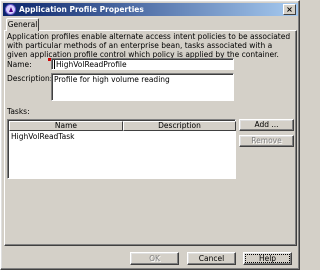 Image resolution: width=320 pixels, height=270 pixels. What do you see at coordinates (19, 64) in the screenshot?
I see `name-label: Name:` at bounding box center [19, 64].